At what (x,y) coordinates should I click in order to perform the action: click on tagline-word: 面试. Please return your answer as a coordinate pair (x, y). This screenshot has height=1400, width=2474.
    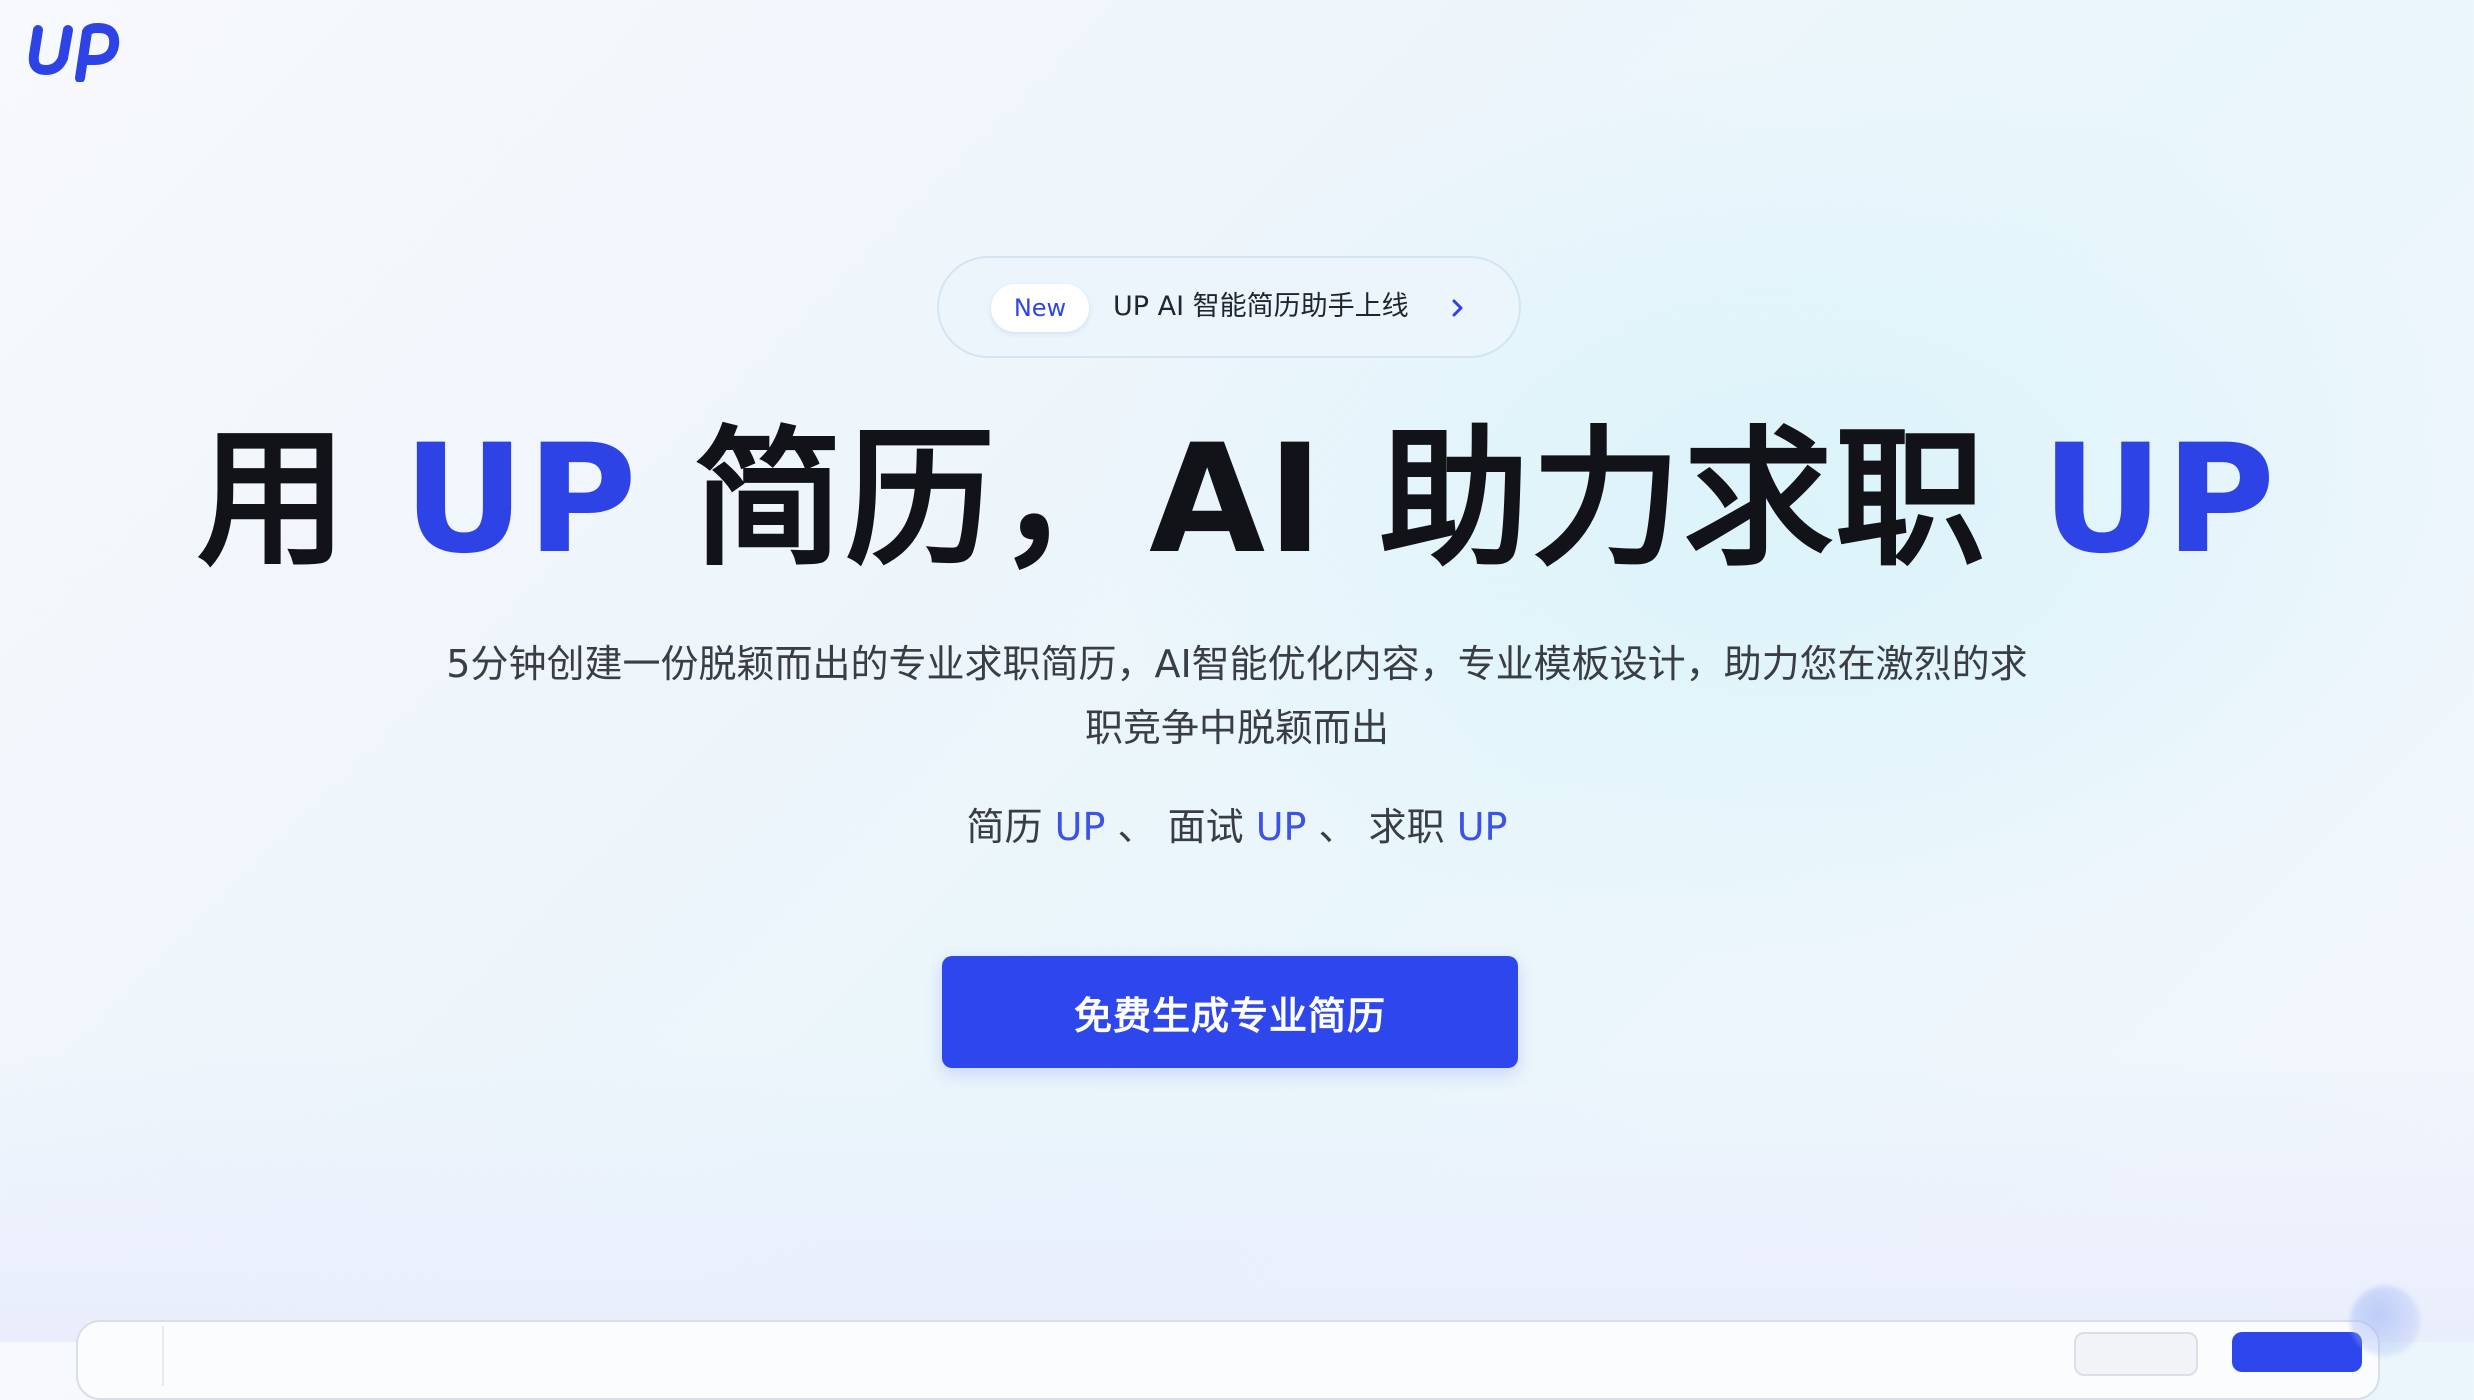
    Looking at the image, I should click on (1205, 827).